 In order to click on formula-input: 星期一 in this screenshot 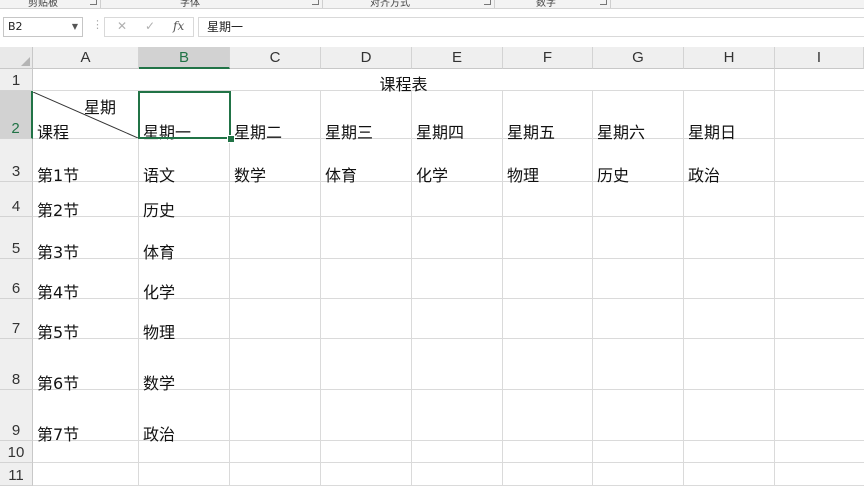, I will do `click(531, 27)`.